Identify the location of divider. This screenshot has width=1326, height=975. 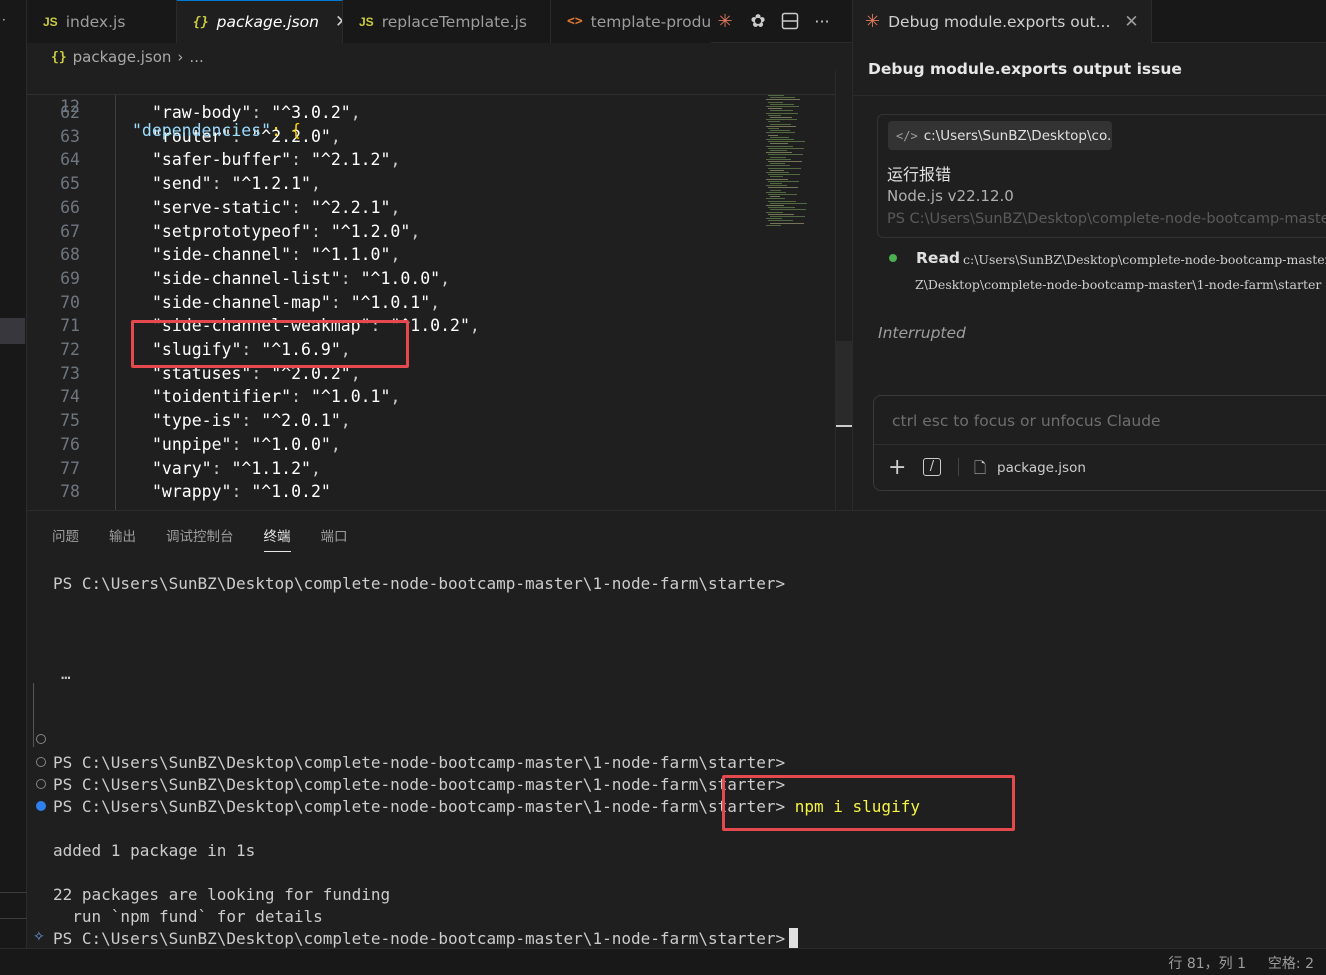
(1089, 95).